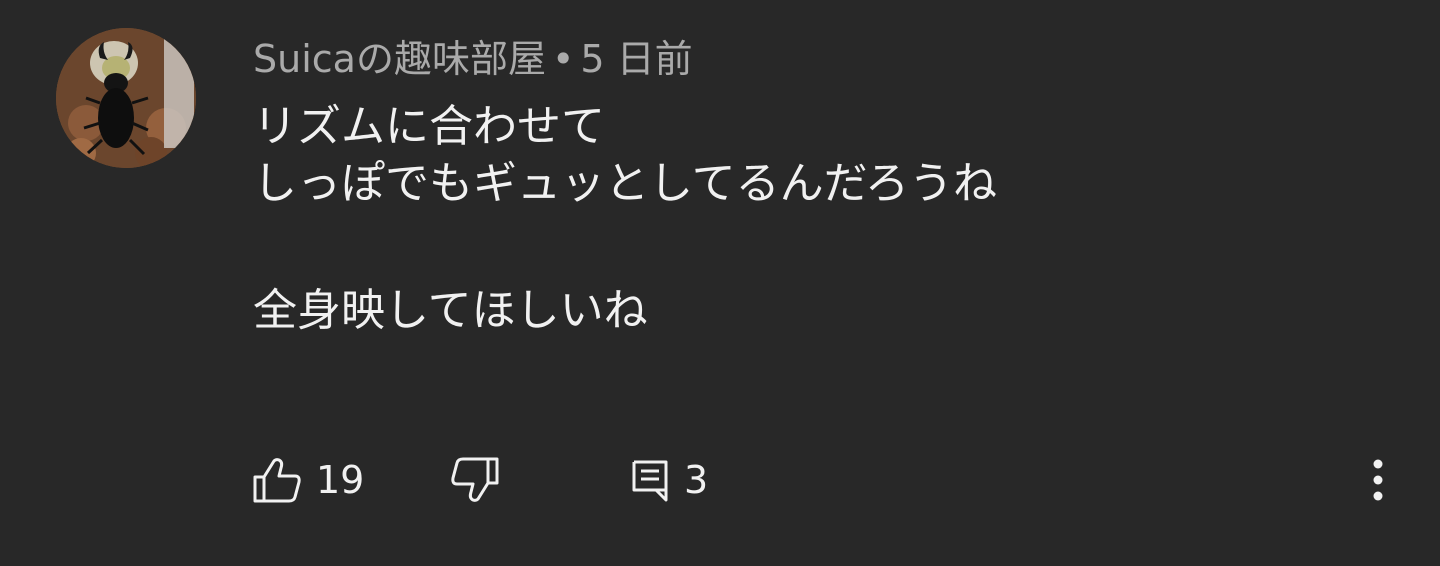  I want to click on stag-beetle-avatar, so click(126, 98).